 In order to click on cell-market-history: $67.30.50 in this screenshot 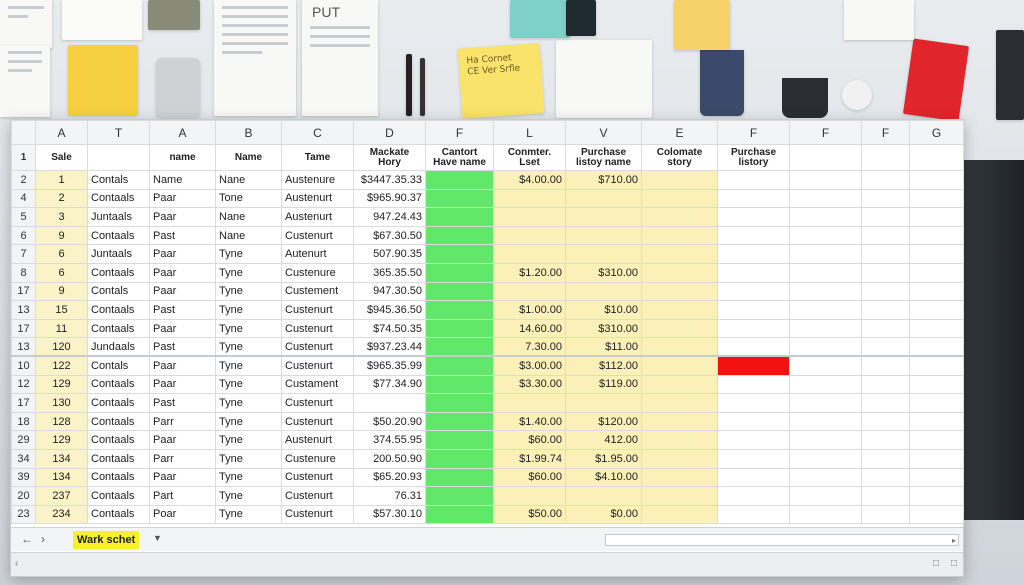, I will do `click(389, 235)`.